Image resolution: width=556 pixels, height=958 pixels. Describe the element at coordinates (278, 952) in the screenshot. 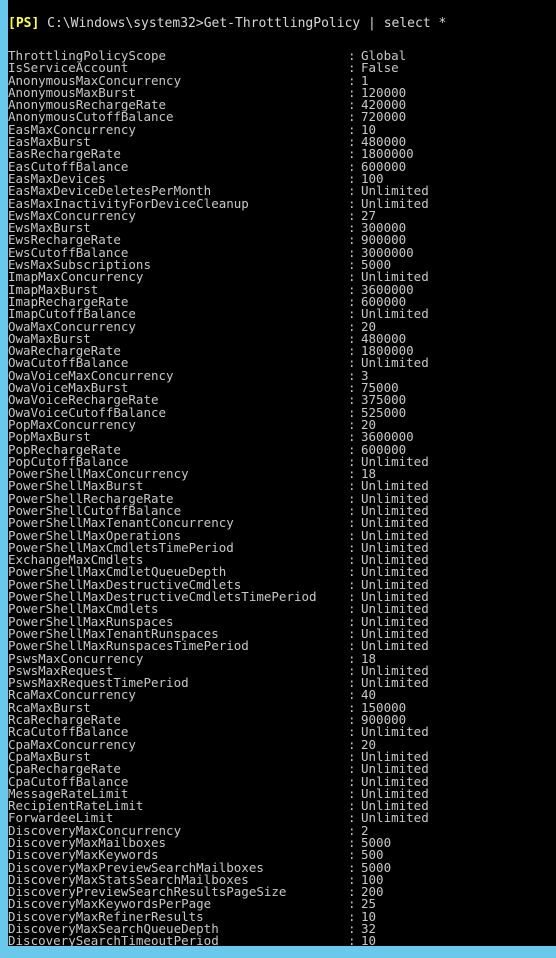

I see `terminal-bottom-accent-border` at that location.